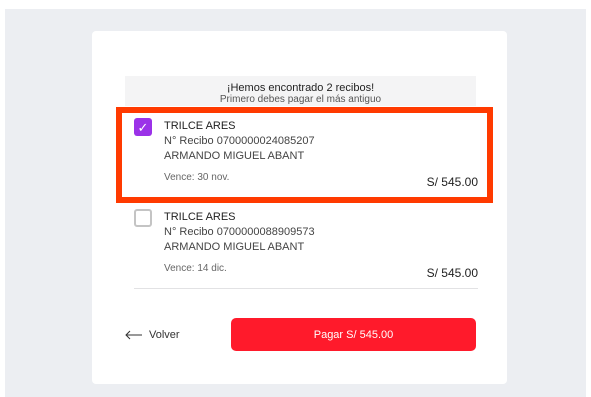 This screenshot has width=591, height=397. I want to click on receipt-due-date: Vence: 14 dic., so click(195, 268).